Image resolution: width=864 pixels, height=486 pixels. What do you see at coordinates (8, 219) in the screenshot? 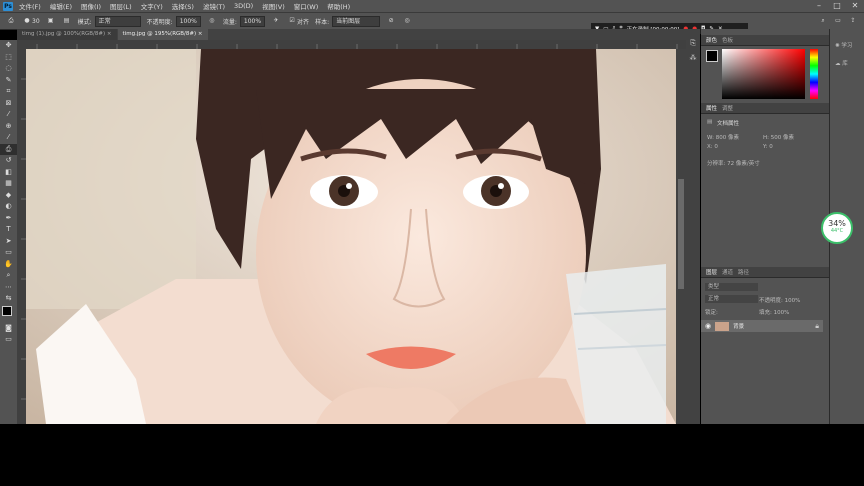
I see `pen-tool-icon: ✒` at bounding box center [8, 219].